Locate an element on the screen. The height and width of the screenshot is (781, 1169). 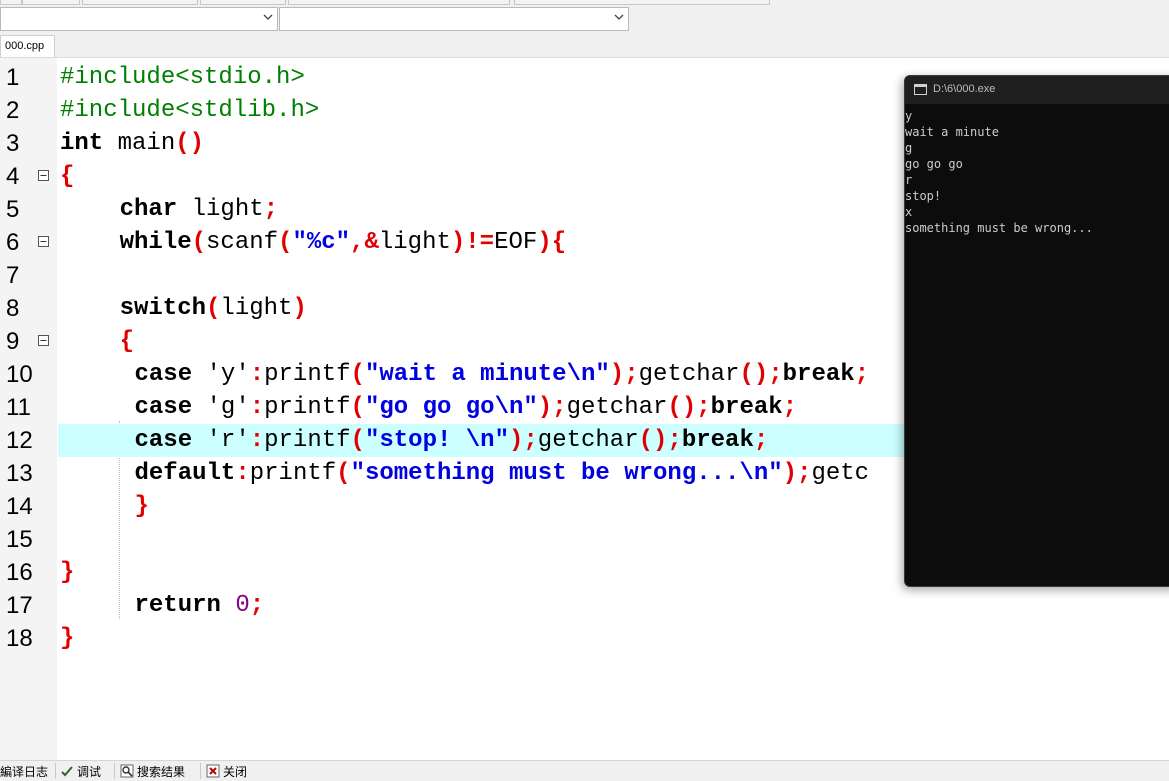
code-token: char is located at coordinates (148, 209).